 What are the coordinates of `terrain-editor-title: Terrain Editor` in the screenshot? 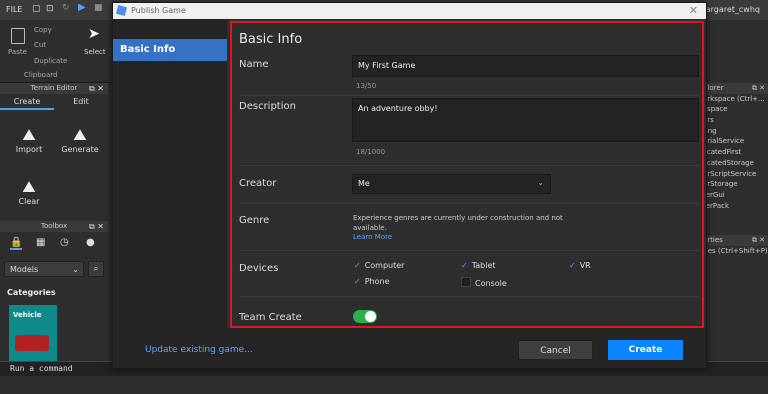 It's located at (54, 88).